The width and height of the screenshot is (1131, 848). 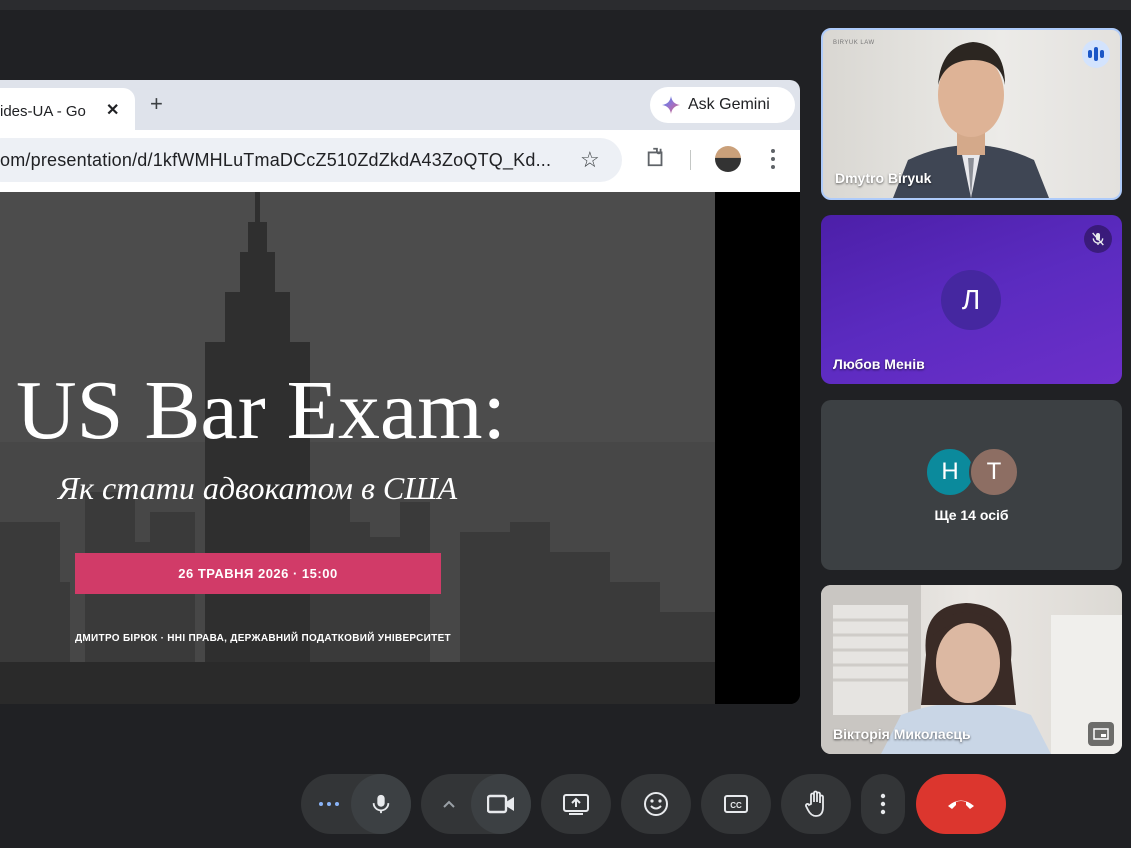 I want to click on mic-control-group, so click(x=356, y=804).